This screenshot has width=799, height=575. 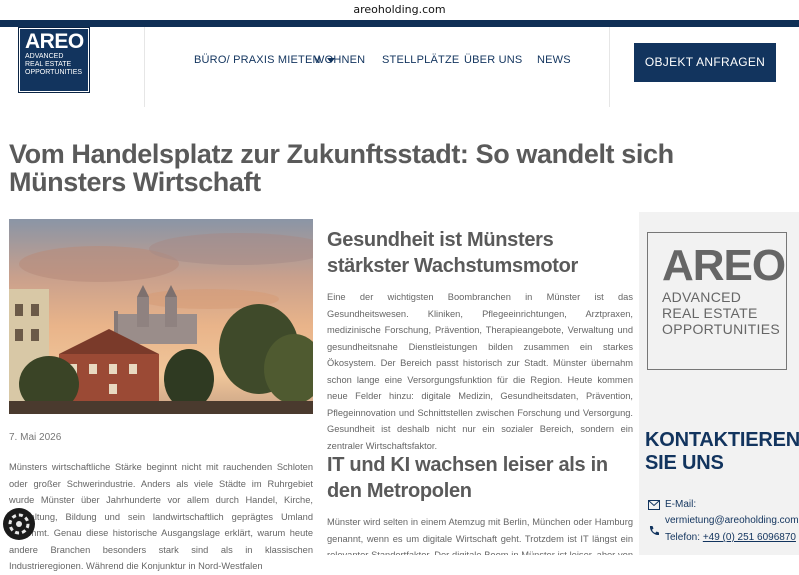 What do you see at coordinates (48, 64) in the screenshot?
I see `logo-line2: REAL ESTATE` at bounding box center [48, 64].